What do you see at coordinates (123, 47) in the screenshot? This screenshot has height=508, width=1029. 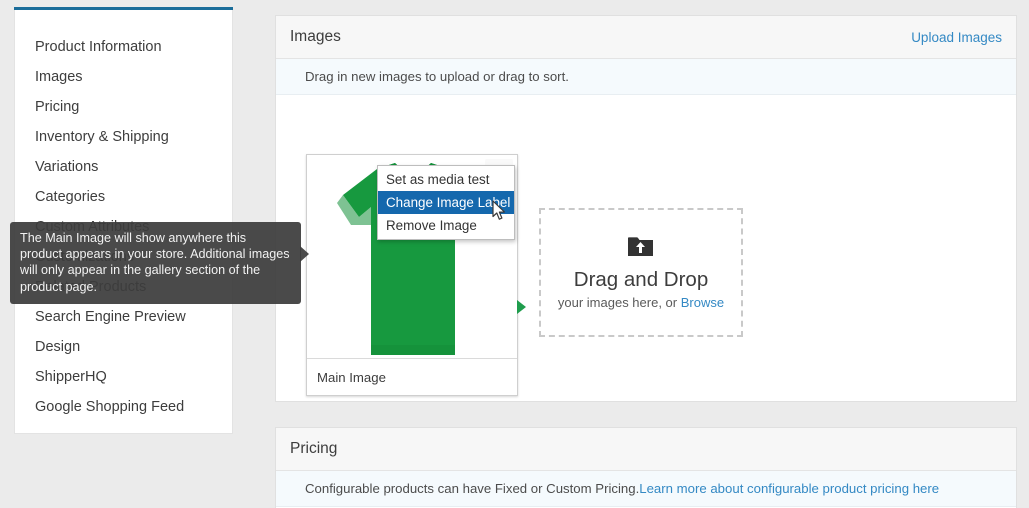 I see `sidebar-item-product-information: Product Information` at bounding box center [123, 47].